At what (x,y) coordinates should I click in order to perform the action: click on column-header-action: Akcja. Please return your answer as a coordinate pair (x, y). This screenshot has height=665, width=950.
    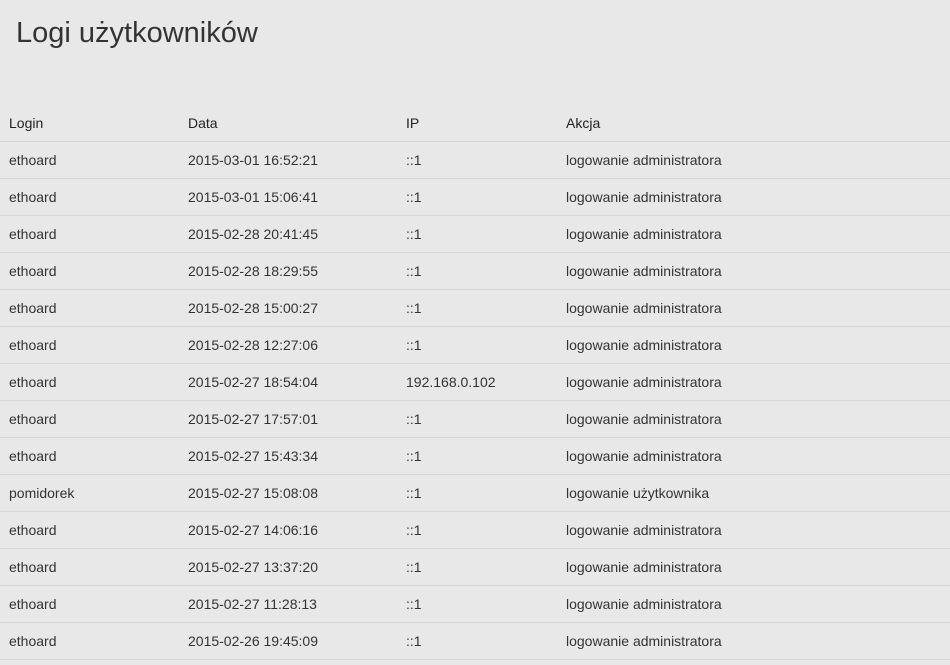
    Looking at the image, I should click on (753, 123).